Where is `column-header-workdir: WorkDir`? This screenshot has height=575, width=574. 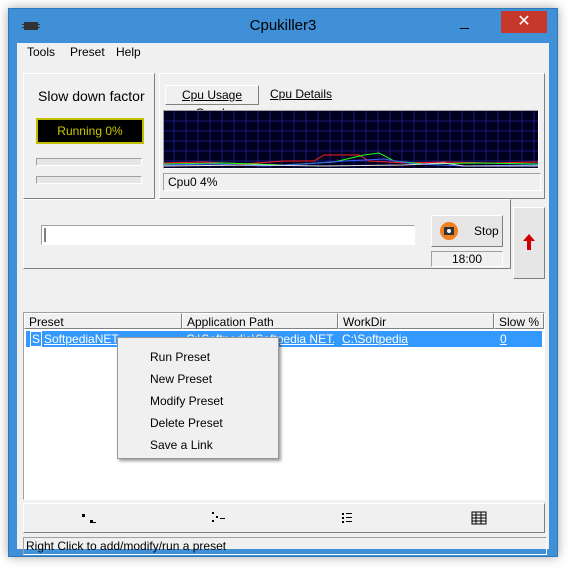 column-header-workdir: WorkDir is located at coordinates (416, 321).